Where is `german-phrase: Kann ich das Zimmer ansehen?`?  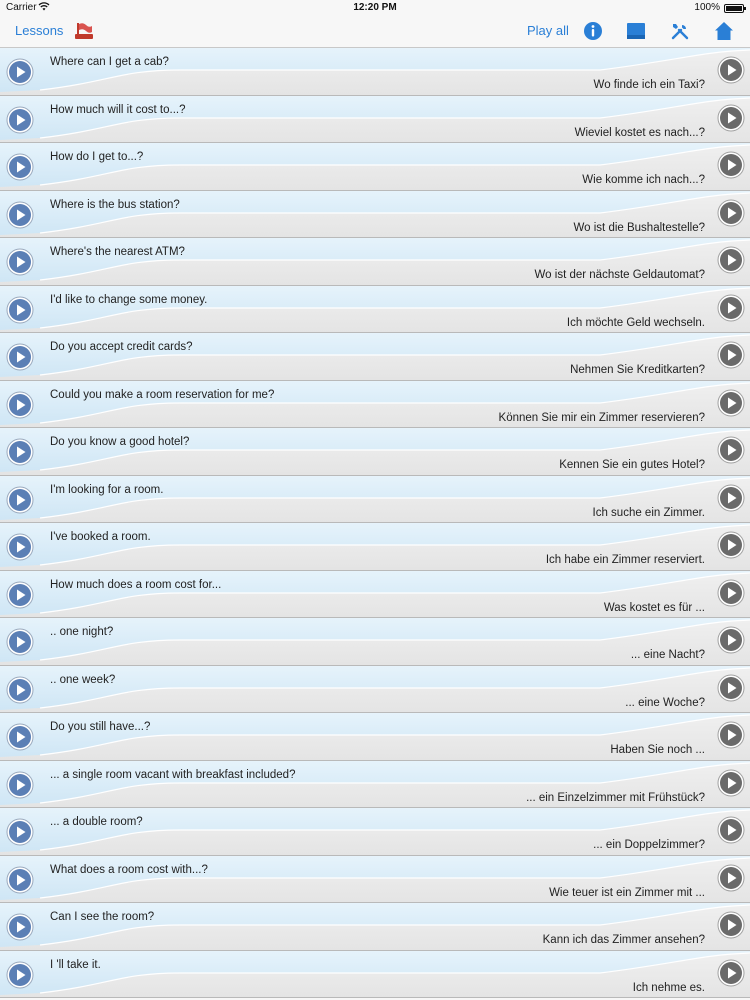
german-phrase: Kann ich das Zimmer ansehen? is located at coordinates (623, 940).